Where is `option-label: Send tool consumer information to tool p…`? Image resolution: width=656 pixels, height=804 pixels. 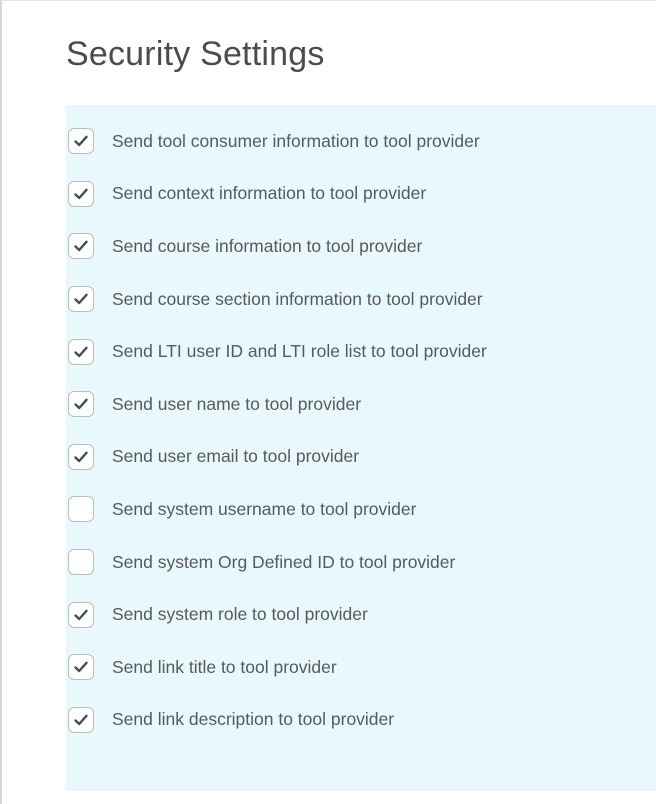
option-label: Send tool consumer information to tool p… is located at coordinates (296, 140).